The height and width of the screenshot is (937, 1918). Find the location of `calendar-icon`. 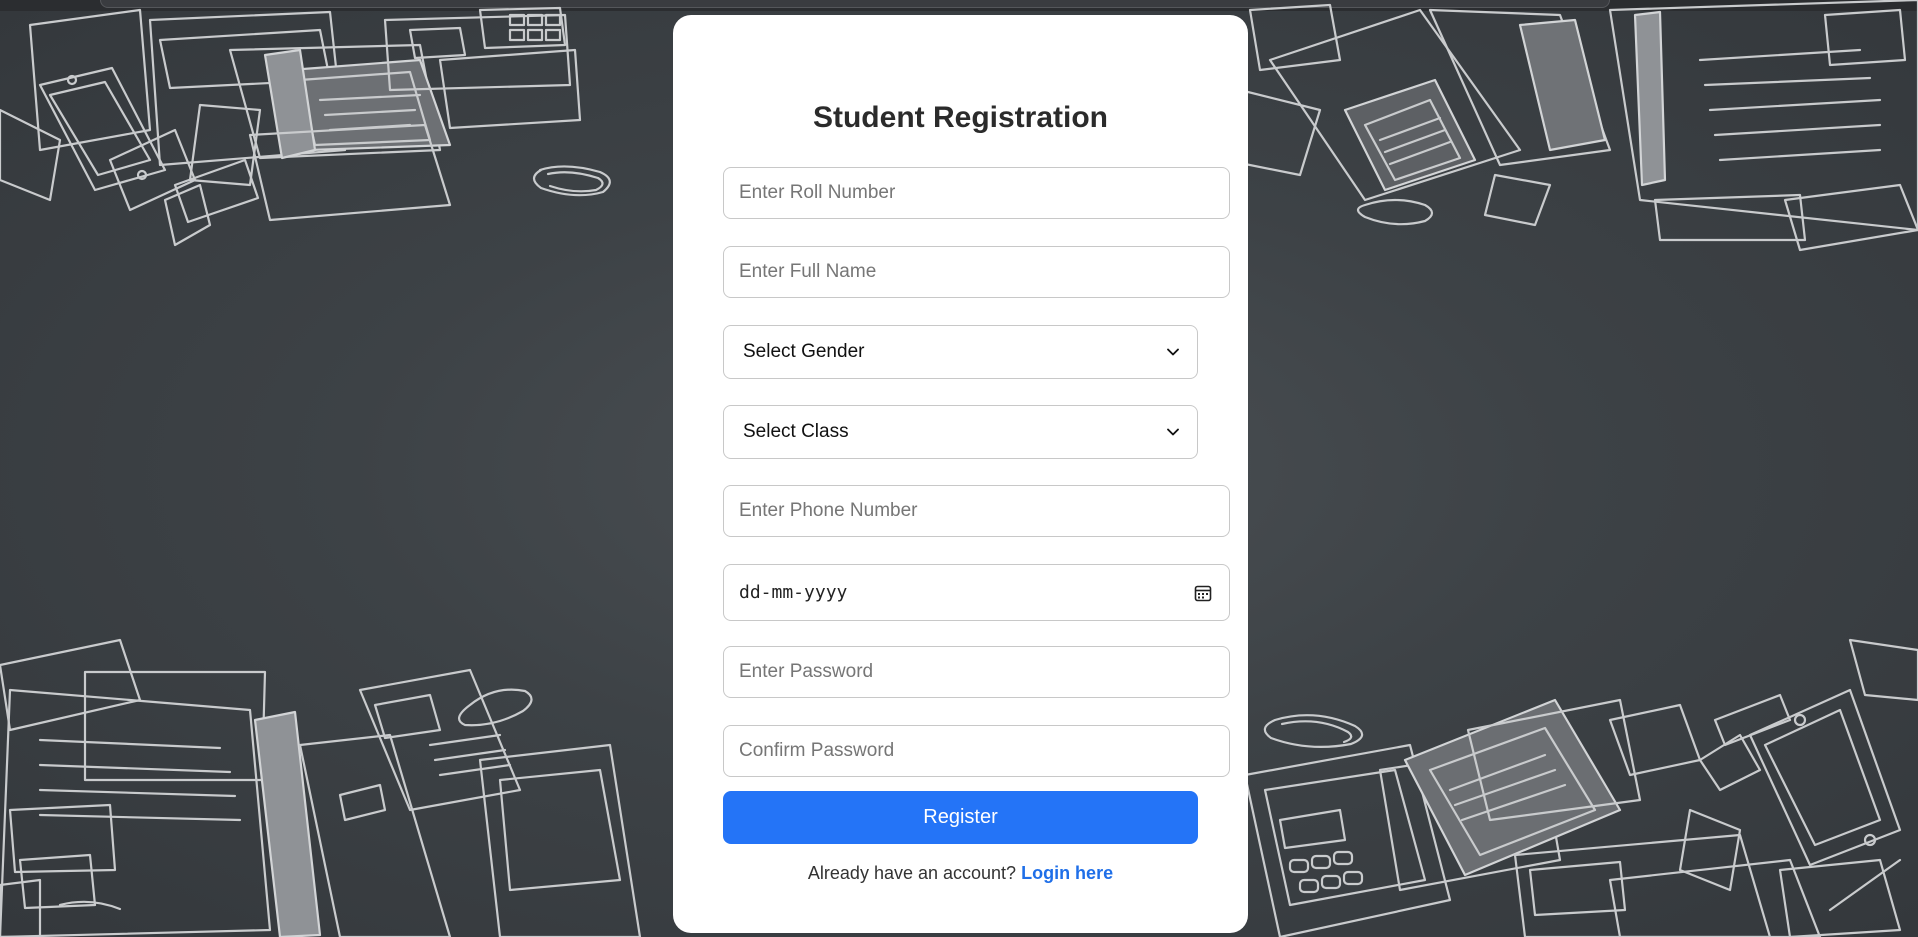

calendar-icon is located at coordinates (1203, 593).